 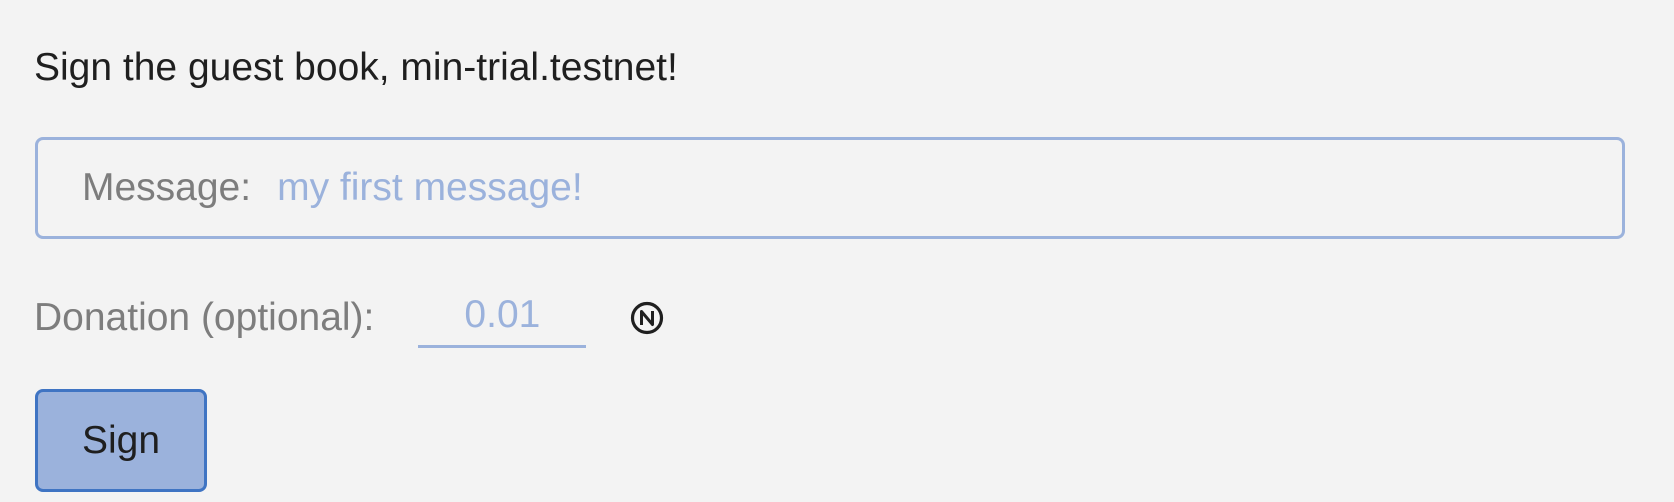 I want to click on message-label: Message:, so click(x=167, y=187).